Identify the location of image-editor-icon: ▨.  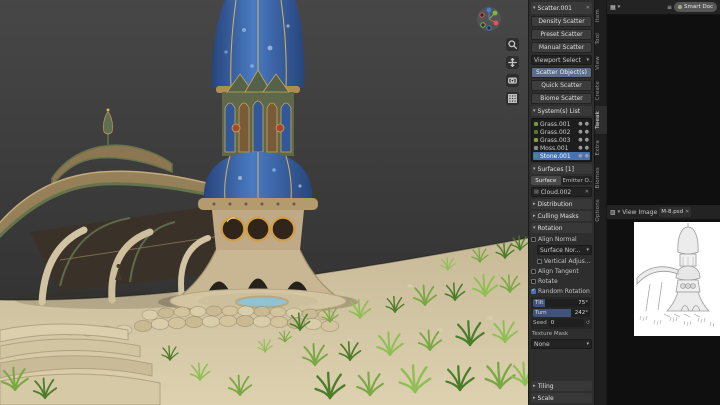
(613, 212).